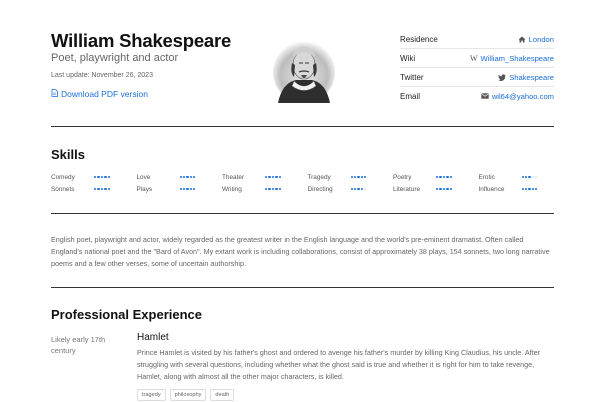 This screenshot has height=402, width=606. I want to click on skill-name: Theater, so click(233, 177).